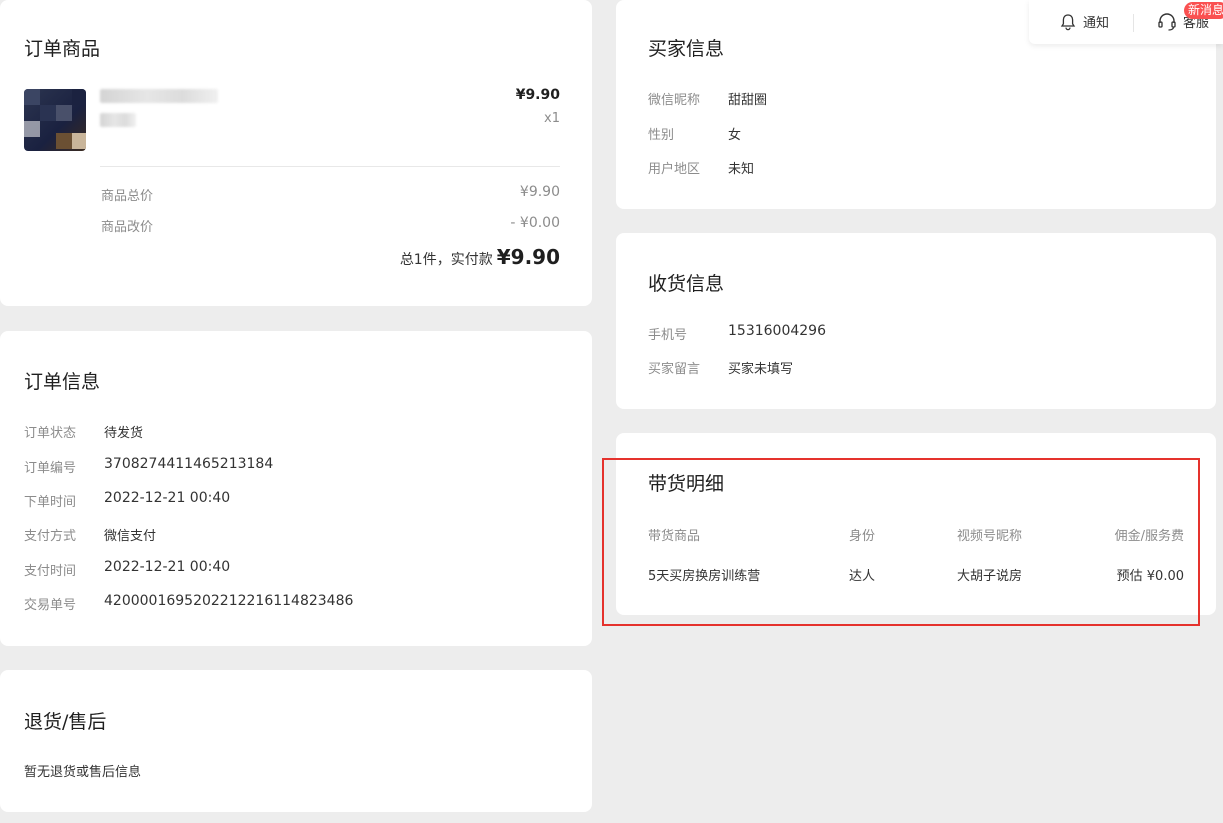 This screenshot has height=823, width=1223. I want to click on transaction-number-value: 4200001695202212216114823486, so click(229, 601).